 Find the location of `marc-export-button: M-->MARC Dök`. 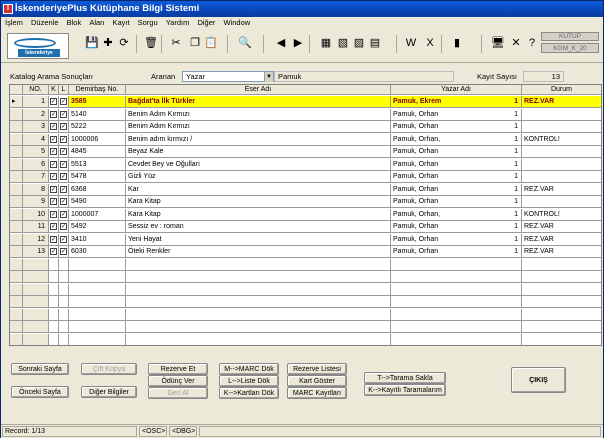

marc-export-button: M-->MARC Dök is located at coordinates (249, 369).